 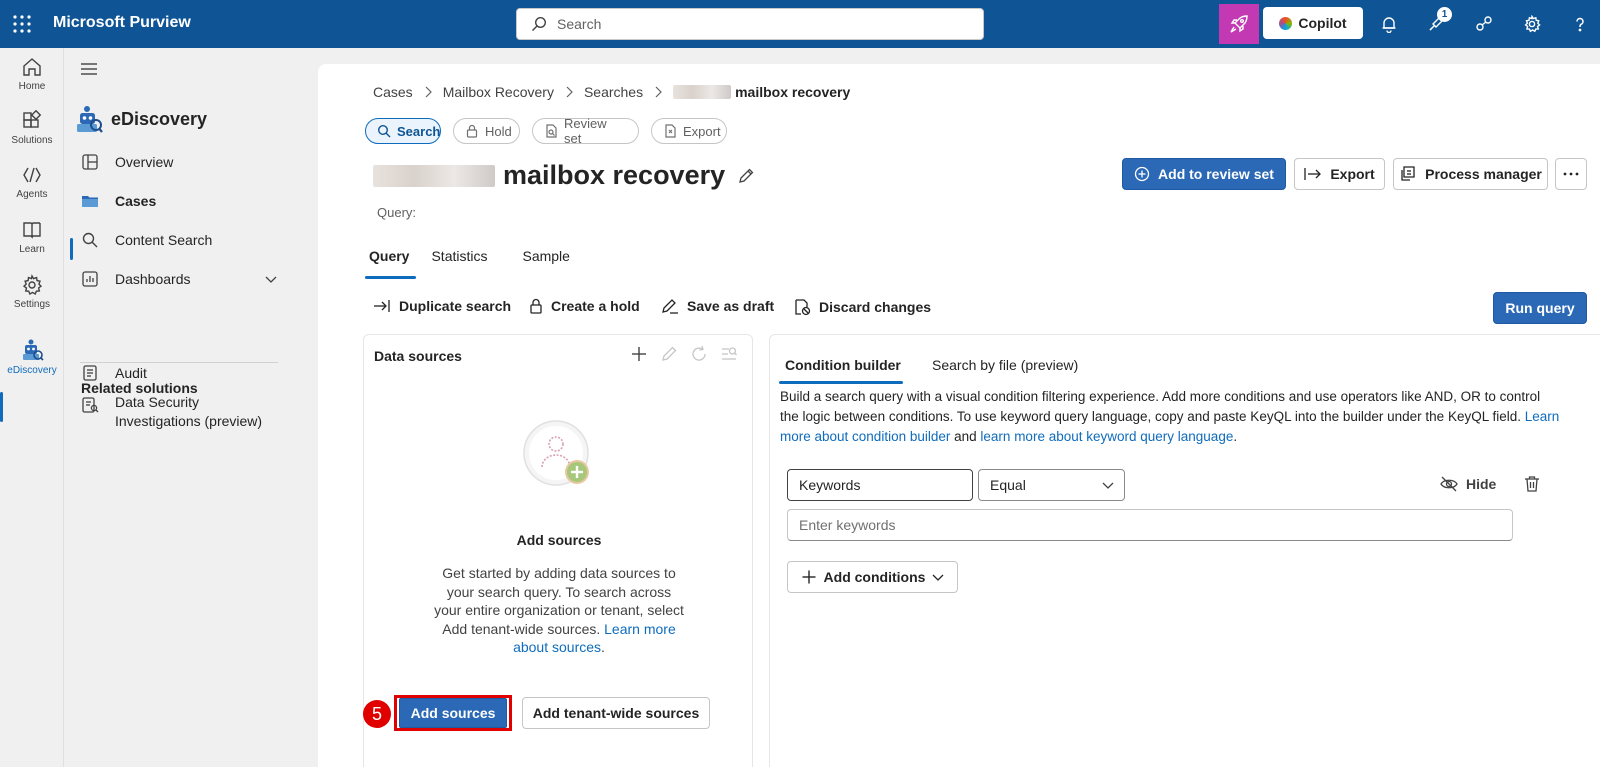 What do you see at coordinates (717, 306) in the screenshot?
I see `save-as-draft-button: Save as draft` at bounding box center [717, 306].